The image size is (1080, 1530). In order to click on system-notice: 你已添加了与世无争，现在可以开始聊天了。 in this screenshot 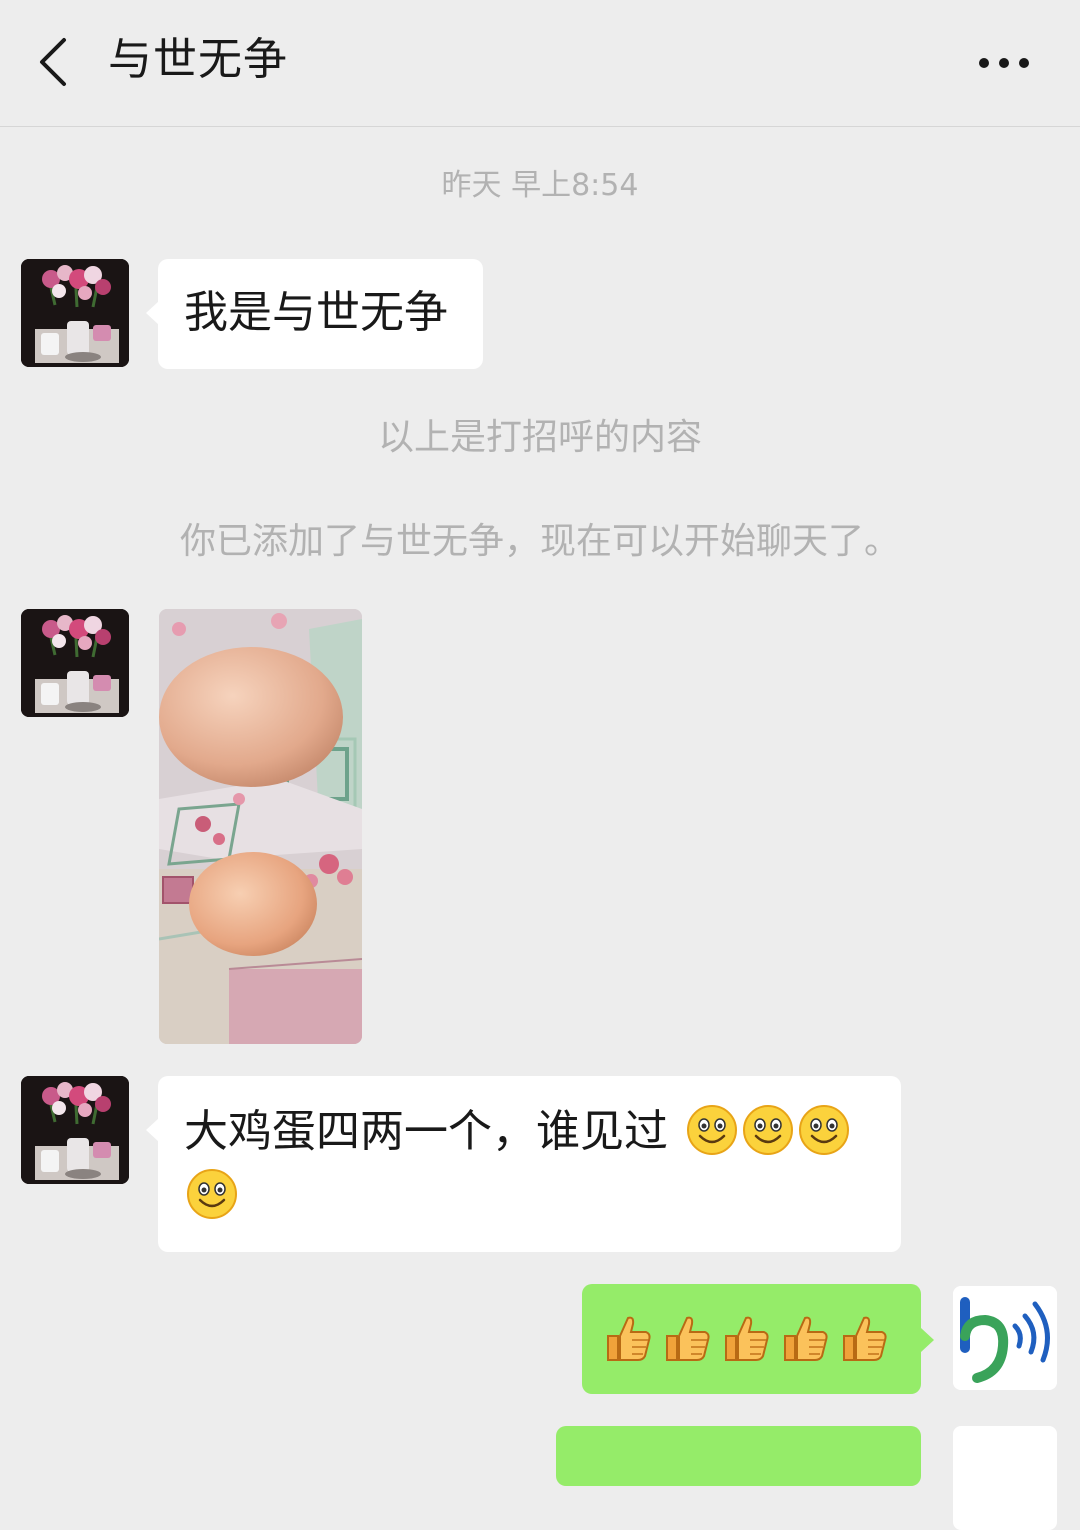, I will do `click(539, 541)`.